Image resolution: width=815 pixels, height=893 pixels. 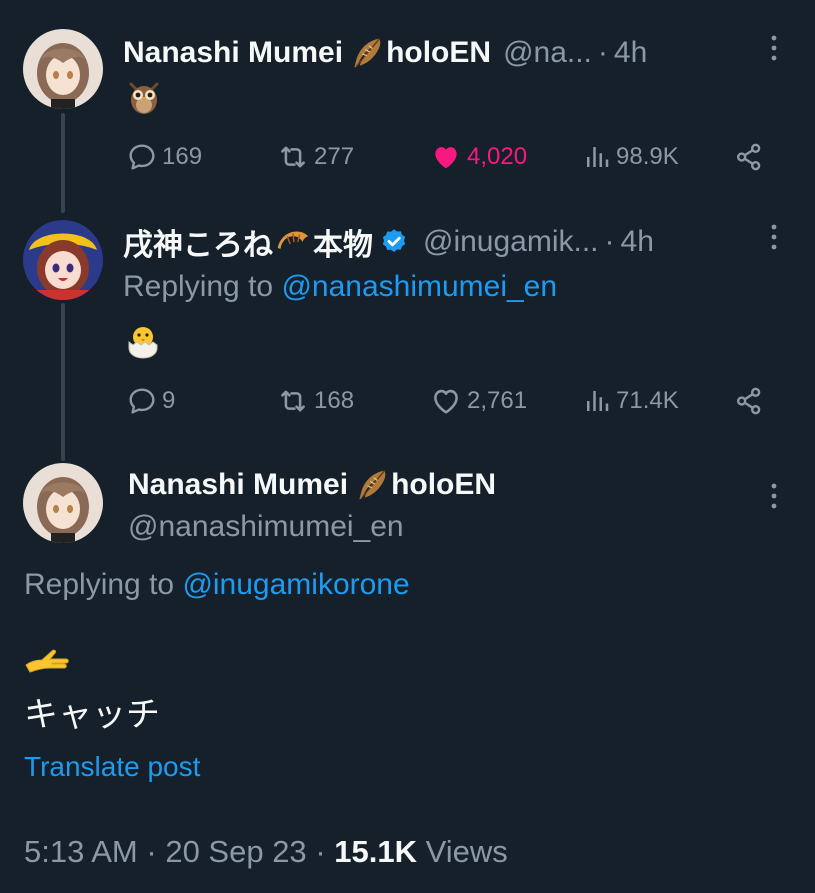 I want to click on views-label: Views, so click(x=466, y=851).